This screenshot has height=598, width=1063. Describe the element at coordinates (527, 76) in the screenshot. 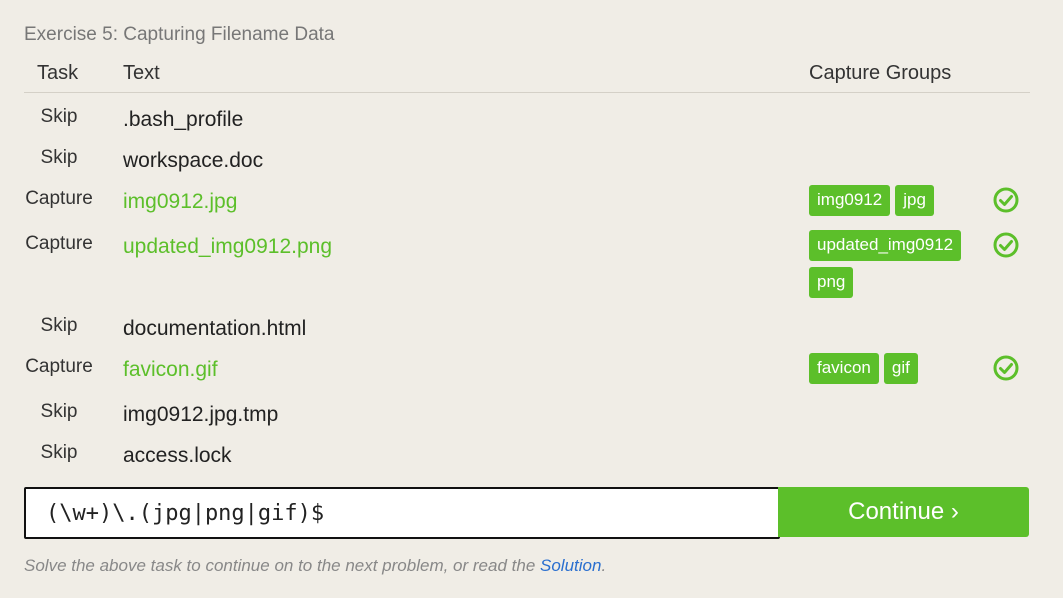

I see `table-header: Task Text Capture Groups` at that location.